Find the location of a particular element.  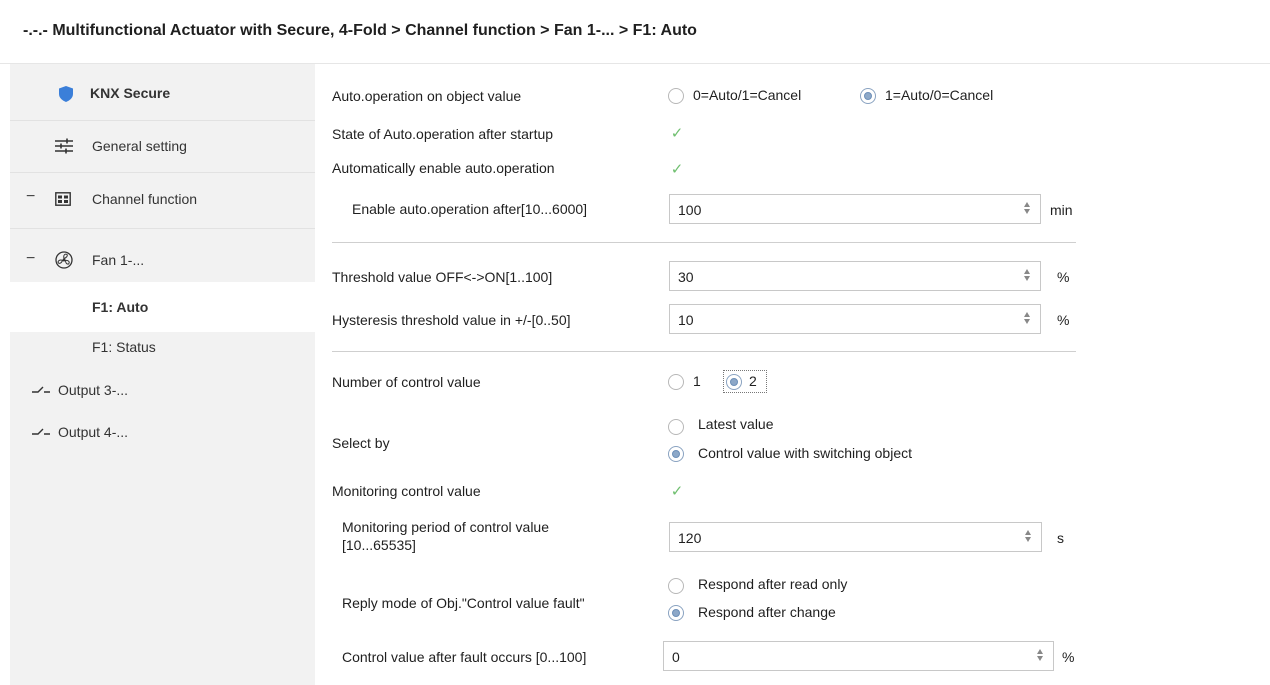

threshold-unit: % is located at coordinates (1063, 277).